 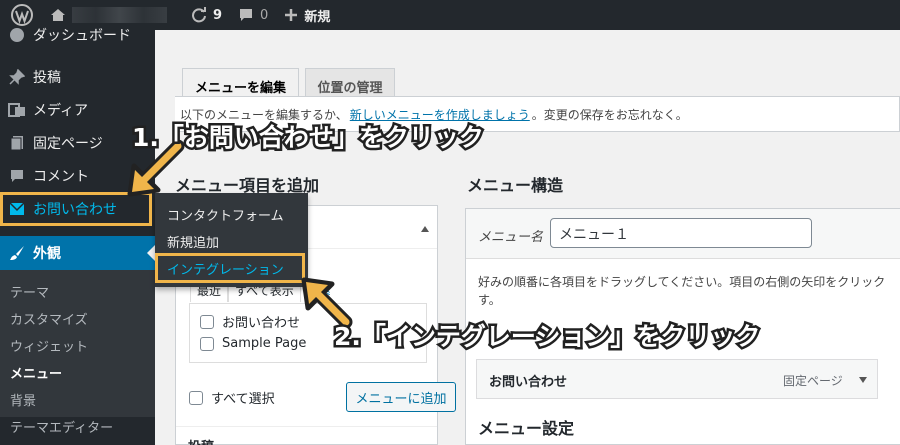 What do you see at coordinates (813, 381) in the screenshot?
I see `menu-item-type: 固定ページ` at bounding box center [813, 381].